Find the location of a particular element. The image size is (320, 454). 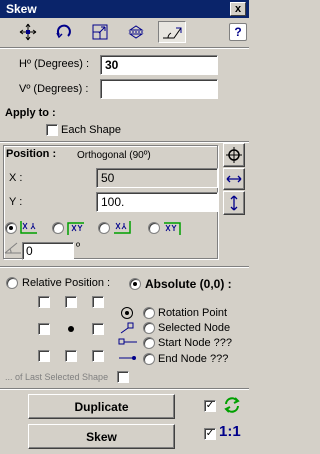

window-title: Skew is located at coordinates (21, 9).